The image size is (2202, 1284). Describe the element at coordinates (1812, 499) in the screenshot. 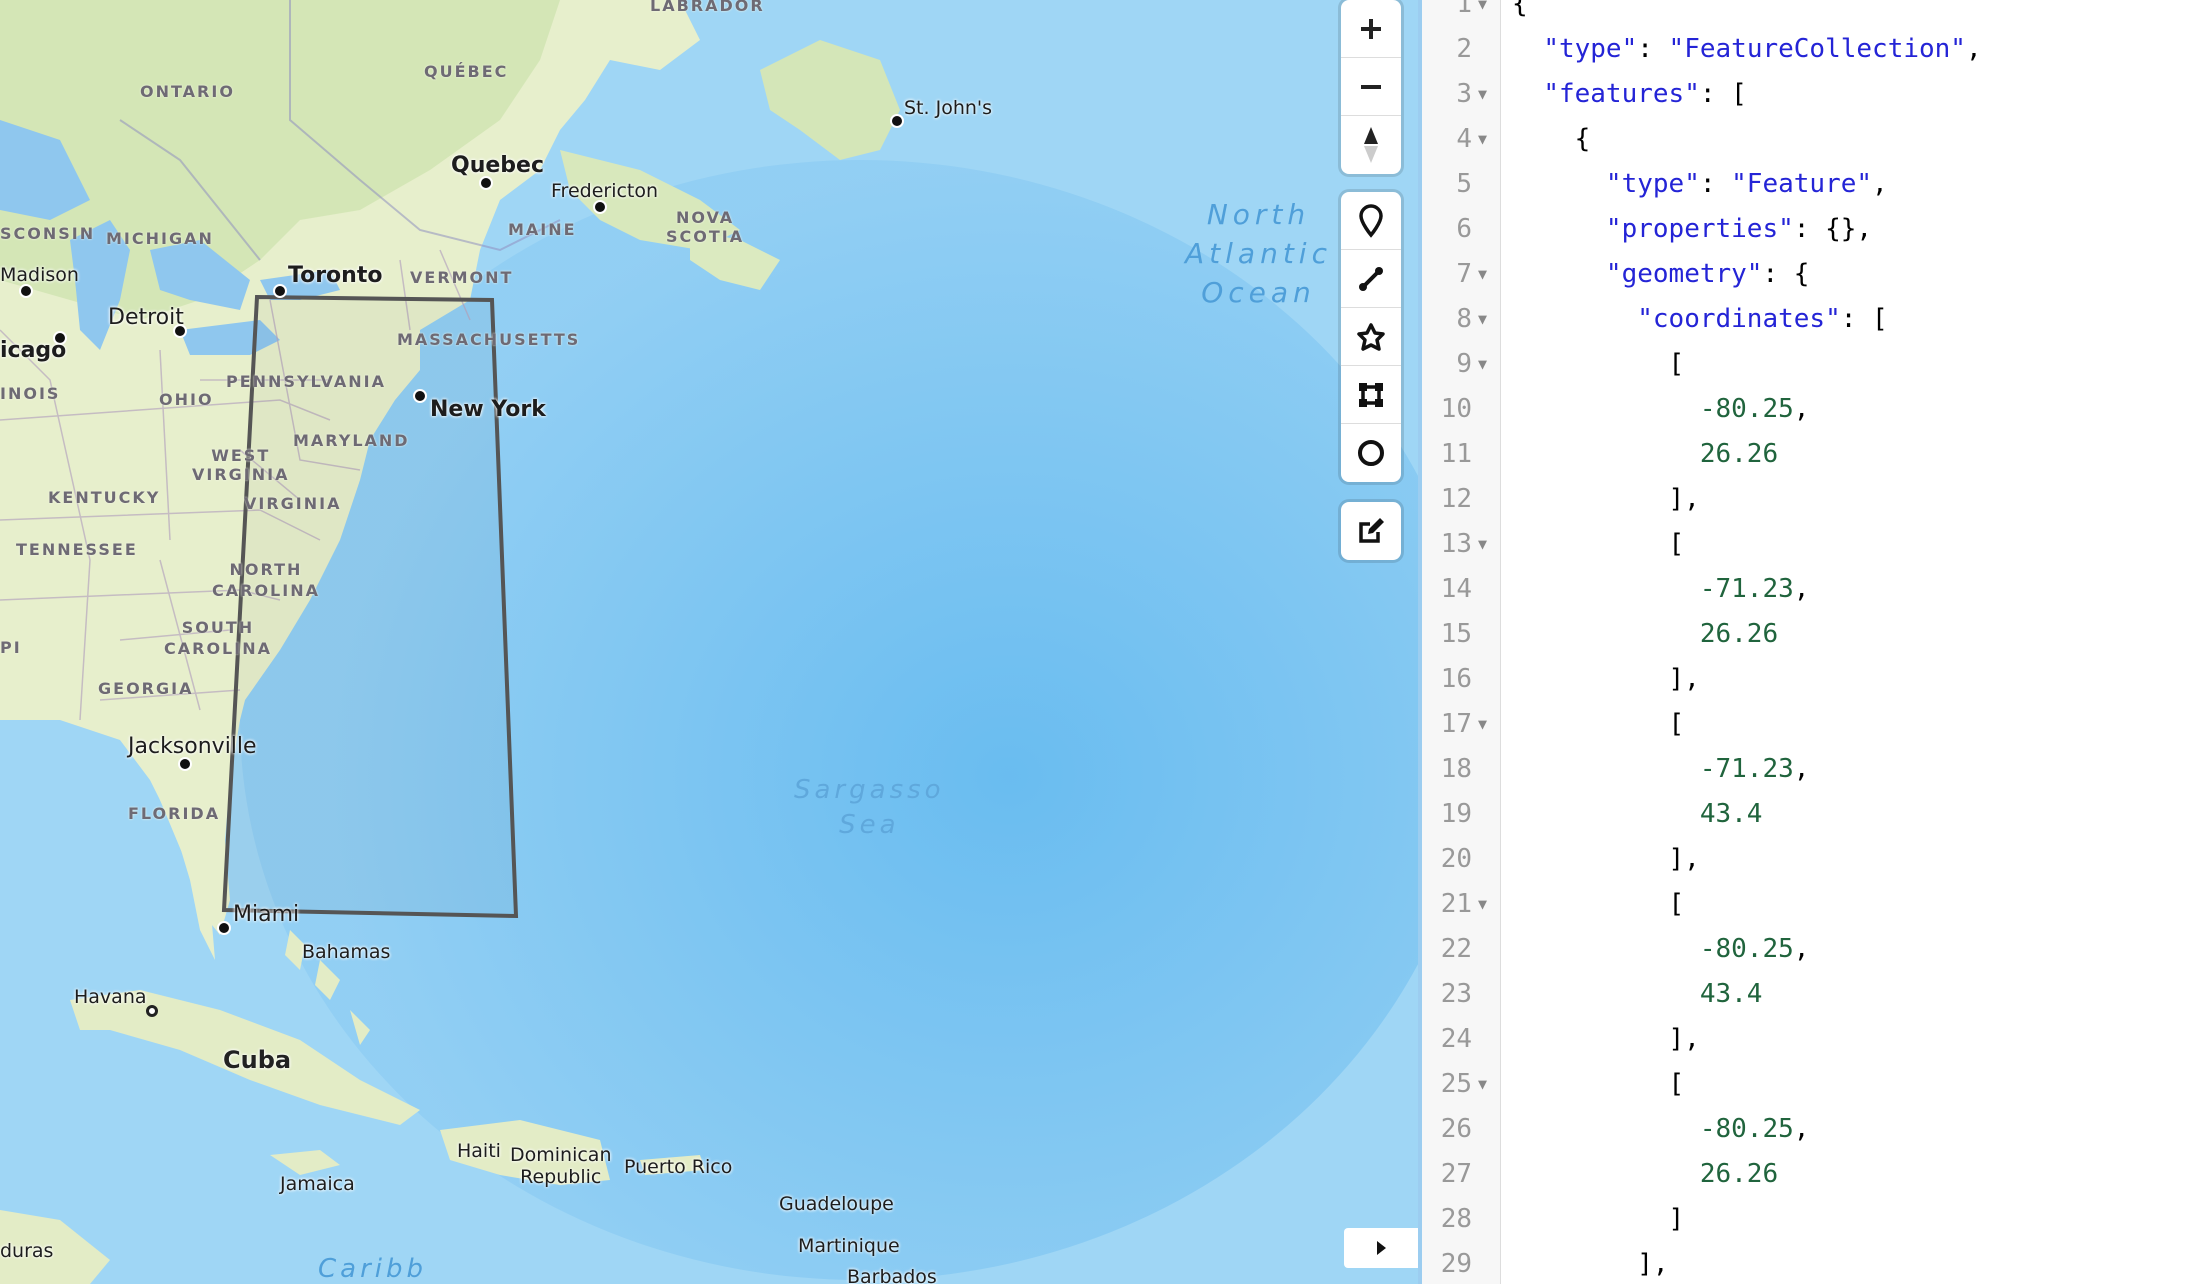

I see `code-line: 12 ],` at that location.